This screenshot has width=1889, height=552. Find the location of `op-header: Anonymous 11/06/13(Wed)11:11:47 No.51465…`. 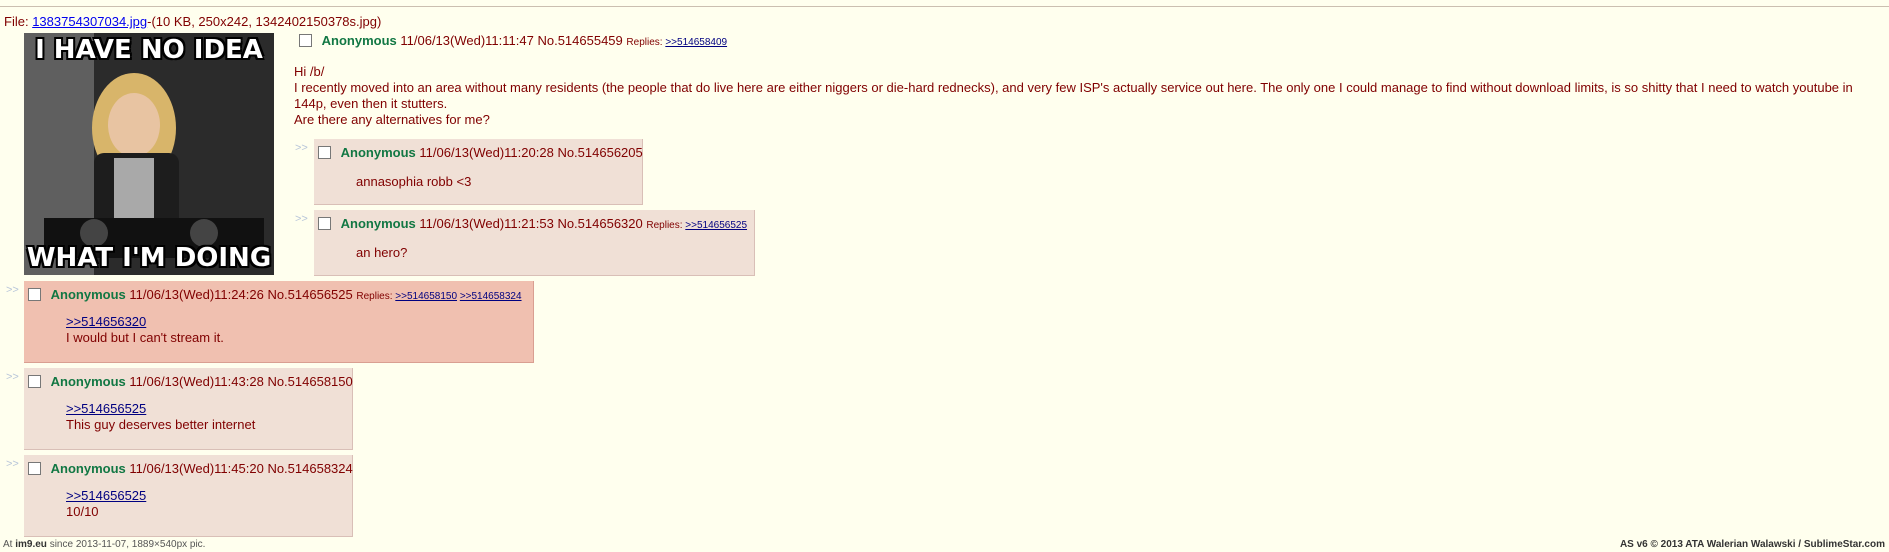

op-header: Anonymous 11/06/13(Wed)11:11:47 No.51465… is located at coordinates (513, 40).